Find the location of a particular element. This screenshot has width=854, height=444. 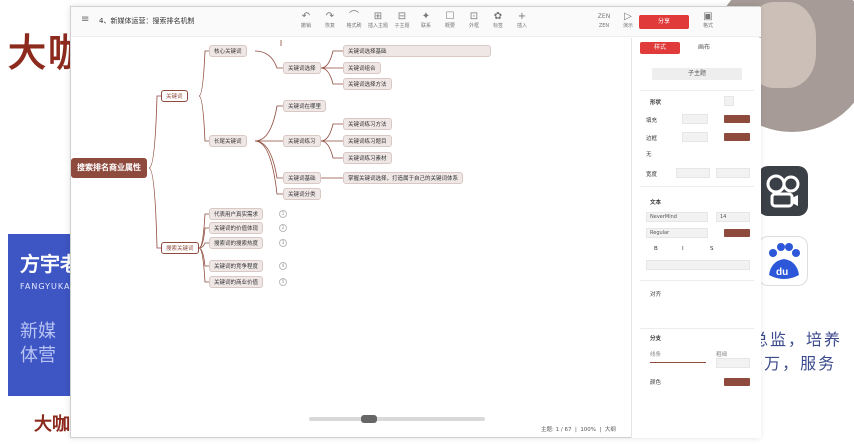

horizontal-scrollbar is located at coordinates (397, 419).